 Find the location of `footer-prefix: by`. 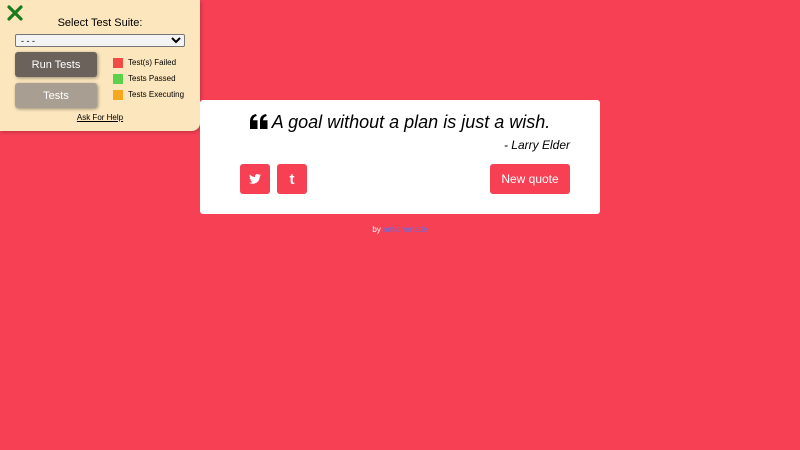

footer-prefix: by is located at coordinates (378, 229).